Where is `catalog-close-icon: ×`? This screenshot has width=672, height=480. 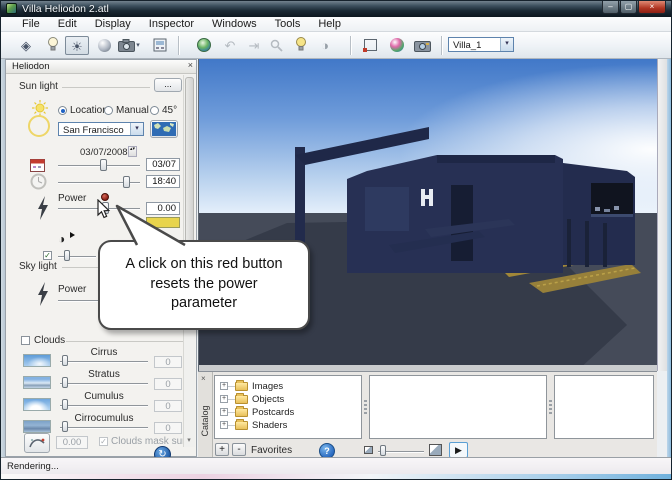
catalog-close-icon: × is located at coordinates (203, 378).